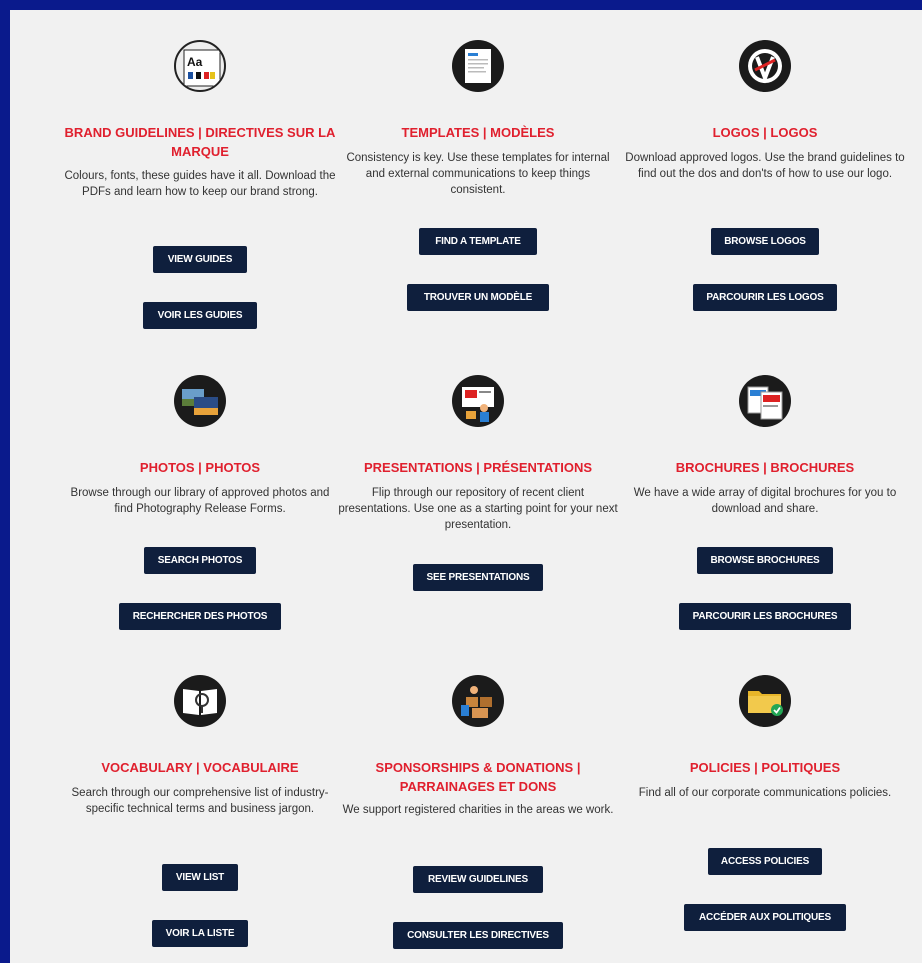 Image resolution: width=922 pixels, height=963 pixels. What do you see at coordinates (200, 467) in the screenshot?
I see `card-title: PHOTOS | PHOTOS` at bounding box center [200, 467].